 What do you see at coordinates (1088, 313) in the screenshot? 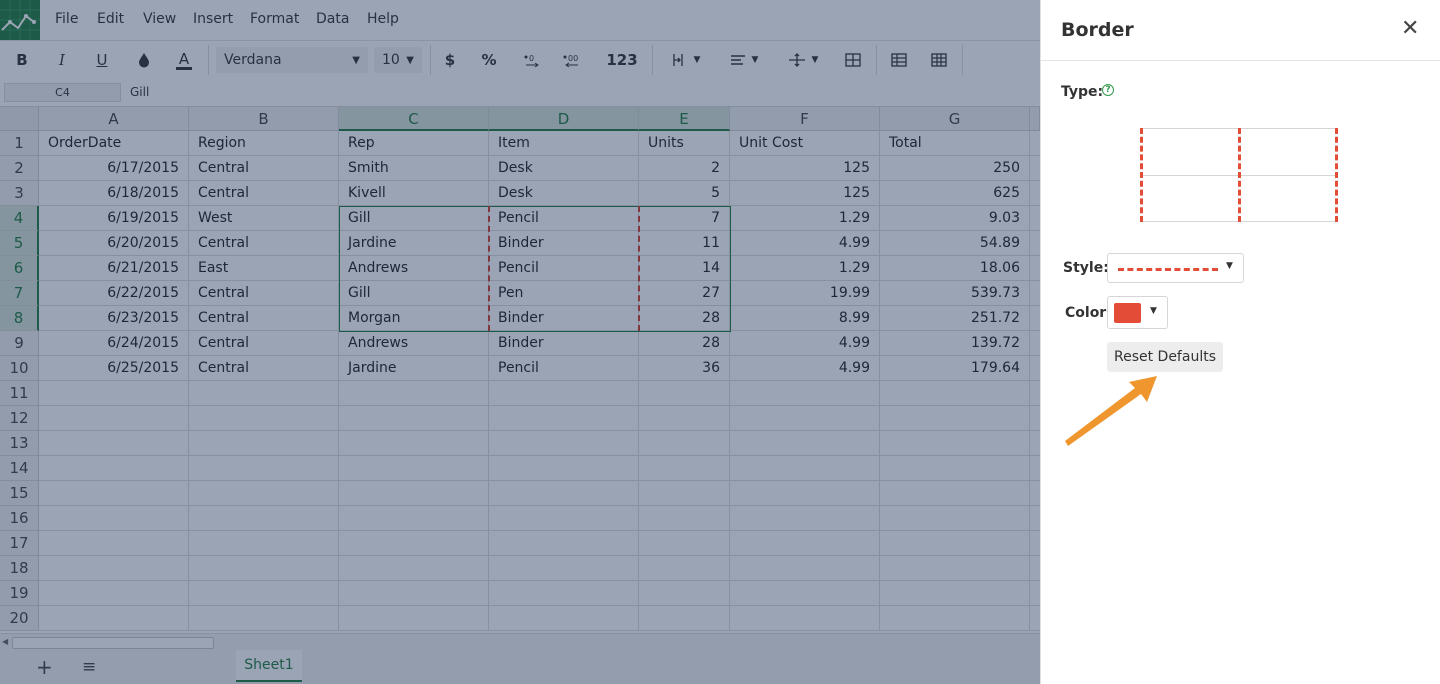
I see `color-label: Color:` at bounding box center [1088, 313].